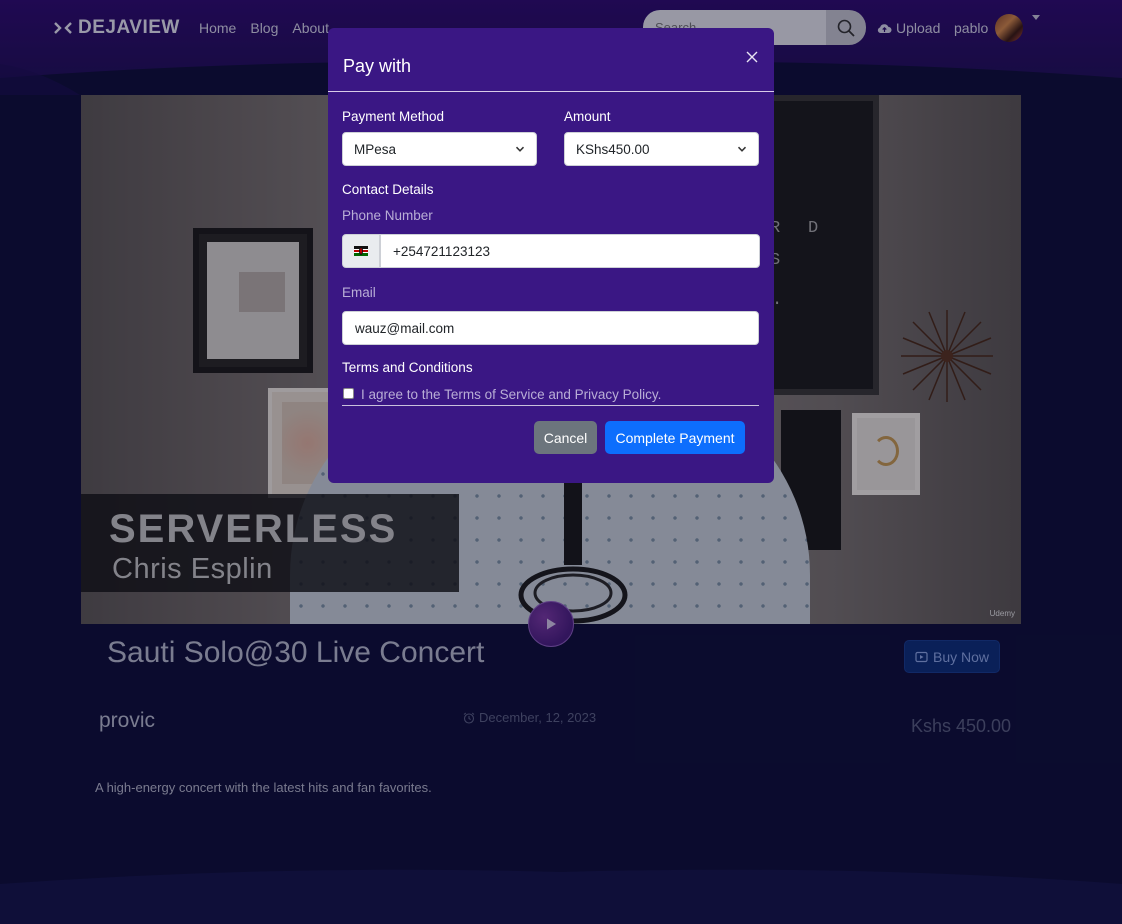  What do you see at coordinates (348, 393) in the screenshot?
I see `terms-checkbox` at bounding box center [348, 393].